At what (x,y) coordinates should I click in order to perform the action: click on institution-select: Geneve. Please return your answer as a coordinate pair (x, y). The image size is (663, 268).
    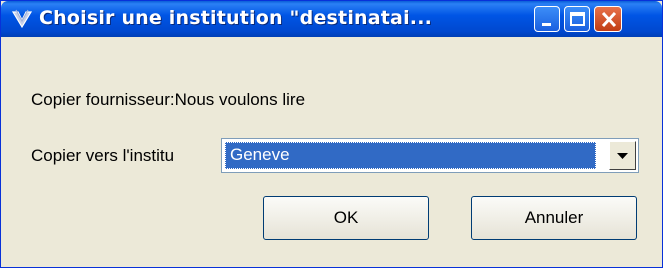
    Looking at the image, I should click on (430, 155).